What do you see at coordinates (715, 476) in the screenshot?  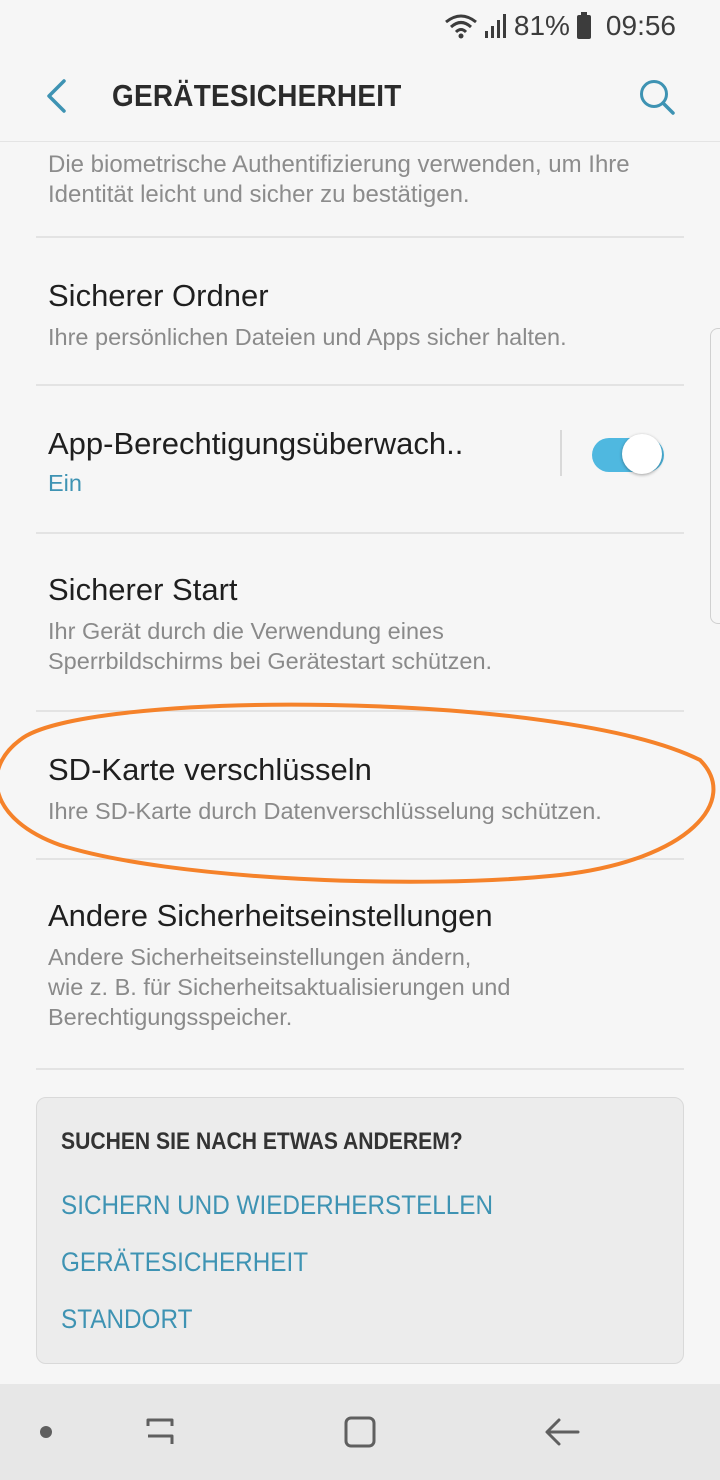 I see `edge-panel-handle` at bounding box center [715, 476].